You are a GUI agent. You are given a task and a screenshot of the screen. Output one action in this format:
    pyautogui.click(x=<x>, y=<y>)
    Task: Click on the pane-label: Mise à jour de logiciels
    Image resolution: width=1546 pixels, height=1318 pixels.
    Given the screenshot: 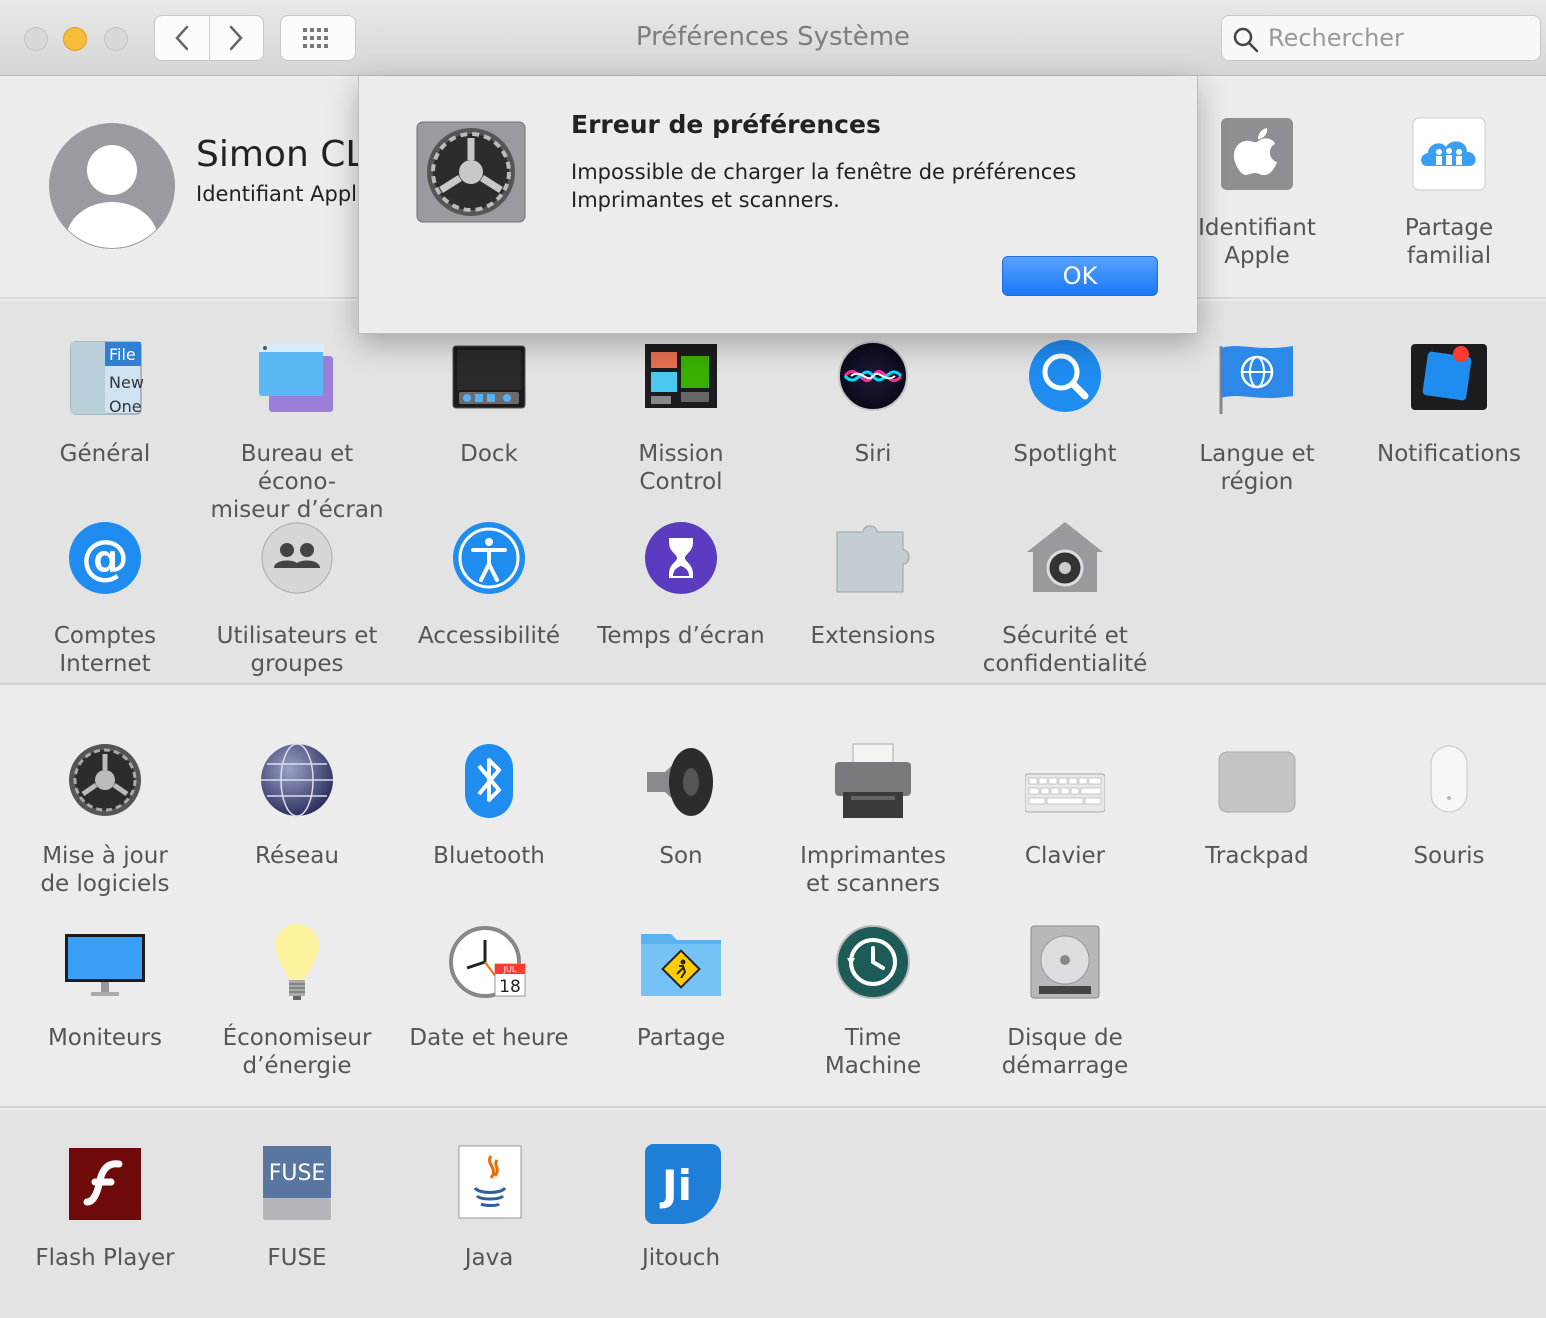 What is the action you would take?
    pyautogui.click(x=105, y=870)
    